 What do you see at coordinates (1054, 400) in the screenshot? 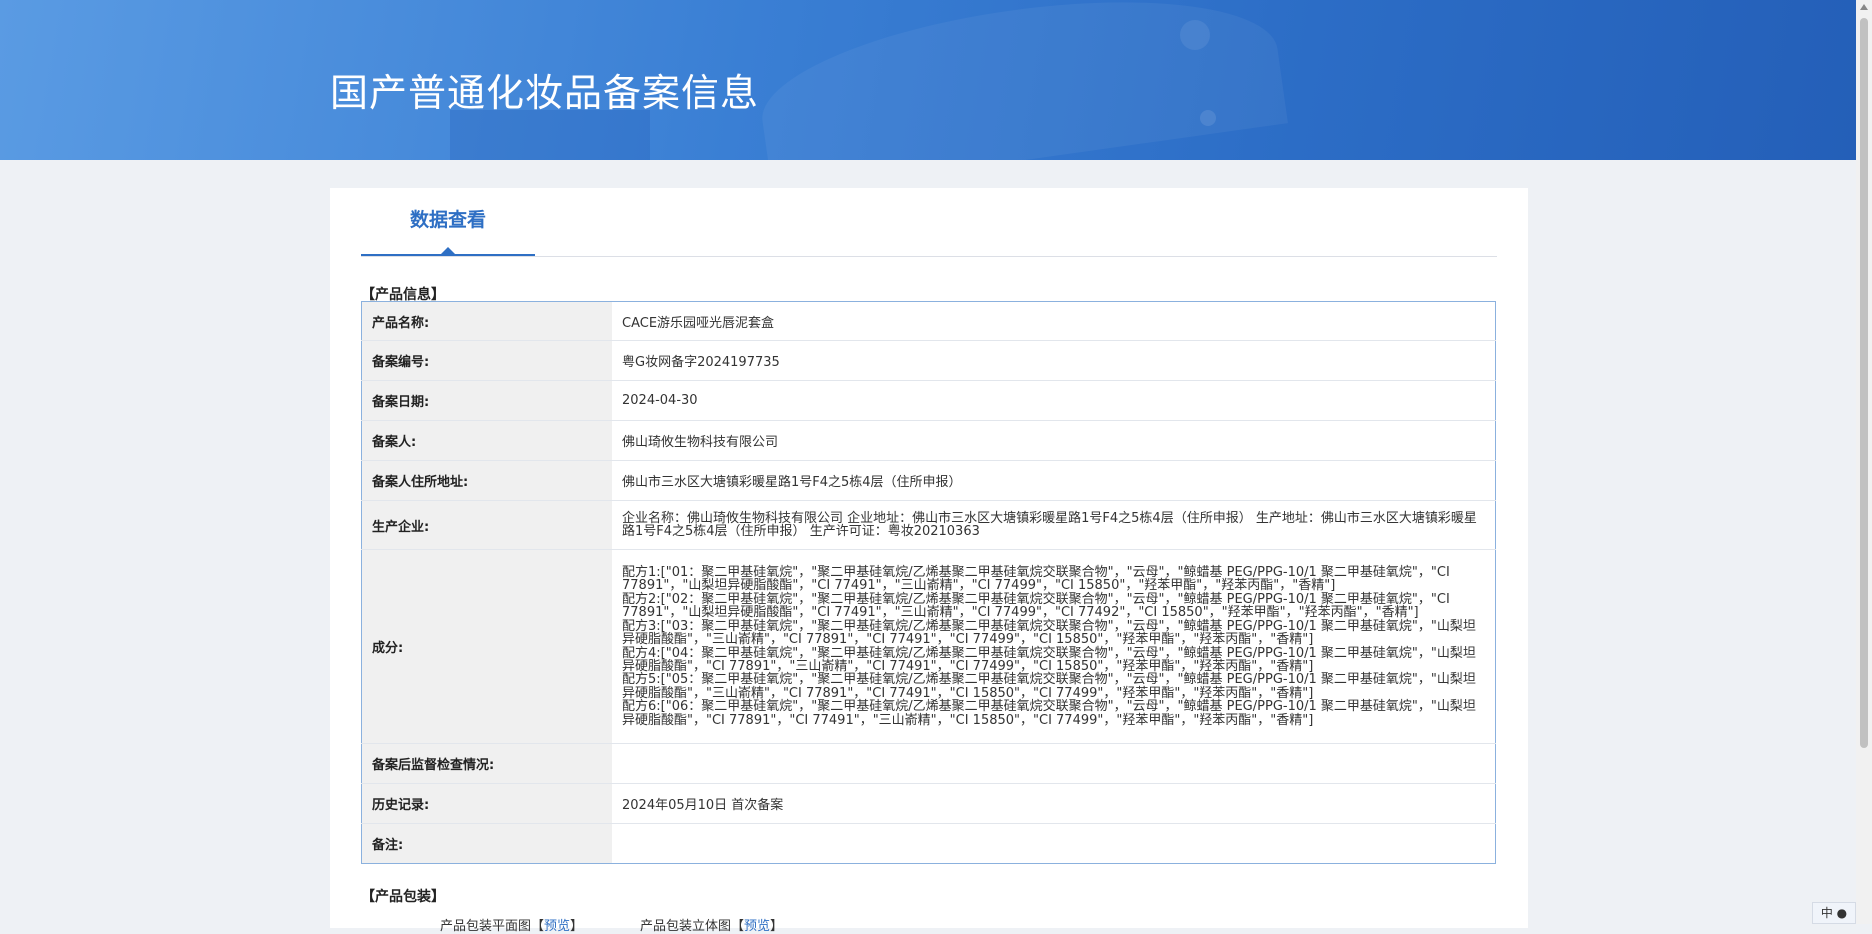
I see `row-value: 2024-04-30` at bounding box center [1054, 400].